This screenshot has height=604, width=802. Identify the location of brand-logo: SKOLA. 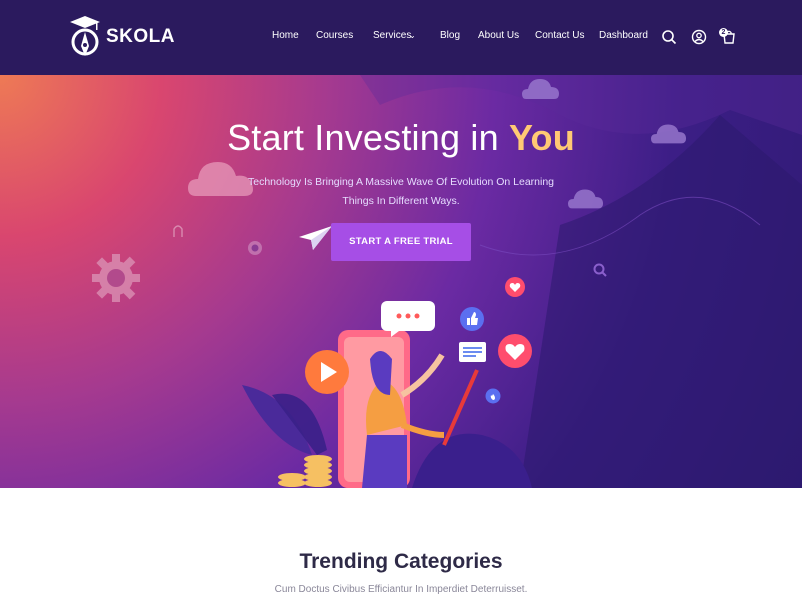
(123, 37).